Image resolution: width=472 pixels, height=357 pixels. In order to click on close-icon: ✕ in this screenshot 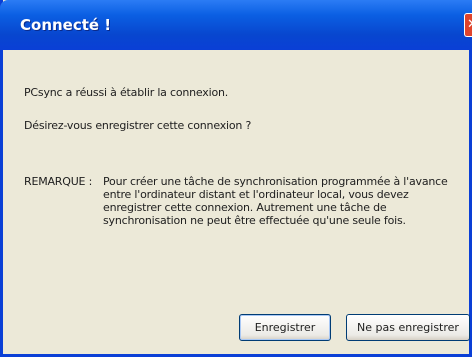, I will do `click(469, 24)`.